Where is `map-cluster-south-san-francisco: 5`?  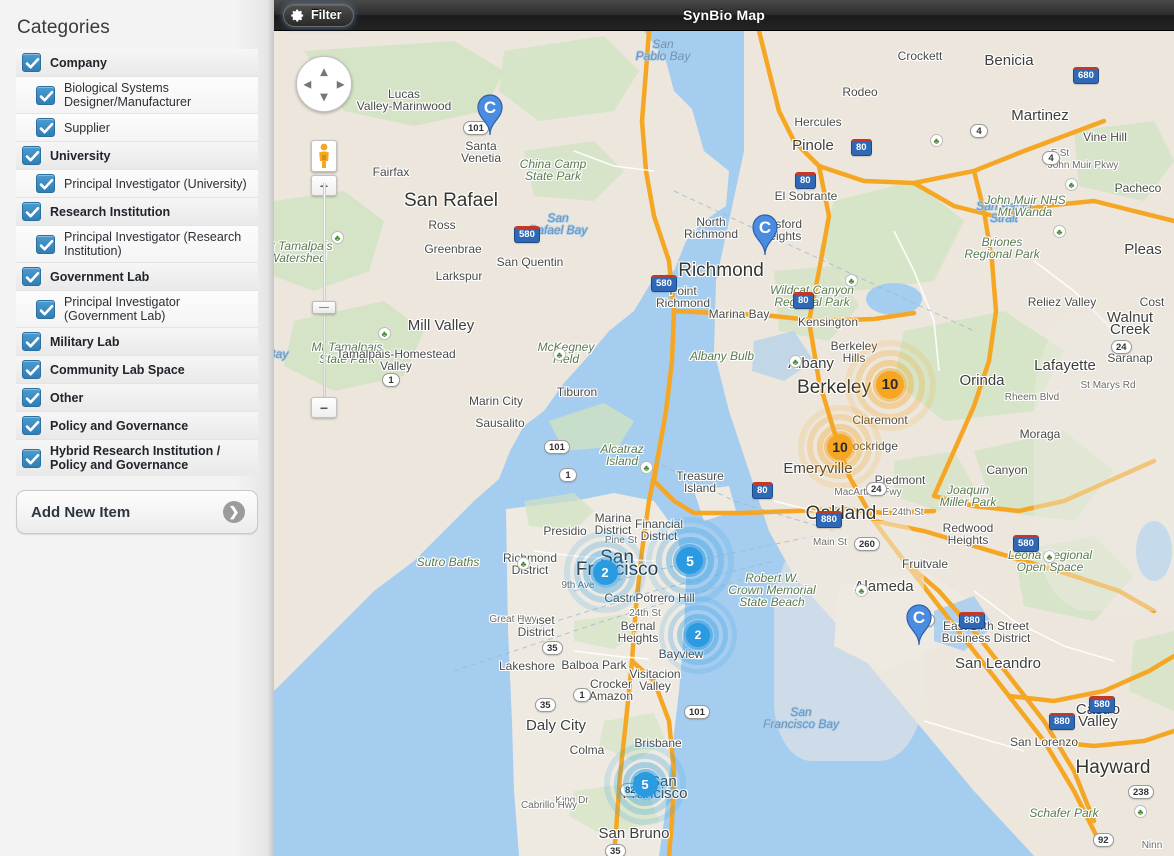
map-cluster-south-san-francisco: 5 is located at coordinates (645, 784).